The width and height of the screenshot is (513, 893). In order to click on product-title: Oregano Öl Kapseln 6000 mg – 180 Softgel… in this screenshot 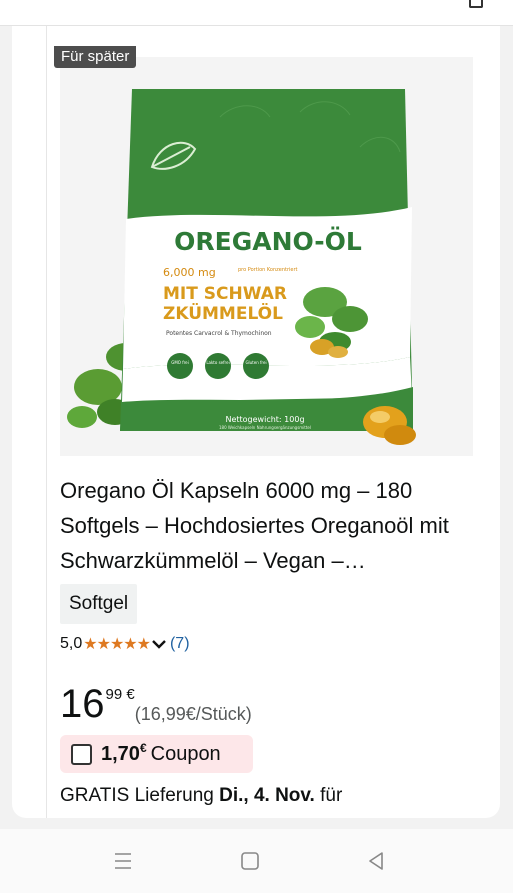, I will do `click(267, 525)`.